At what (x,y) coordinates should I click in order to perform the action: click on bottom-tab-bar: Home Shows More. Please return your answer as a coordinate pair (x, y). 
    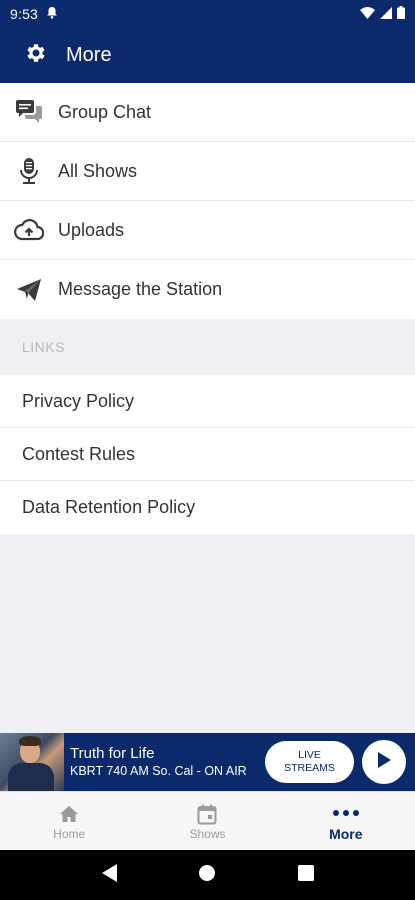
    Looking at the image, I should click on (207, 820).